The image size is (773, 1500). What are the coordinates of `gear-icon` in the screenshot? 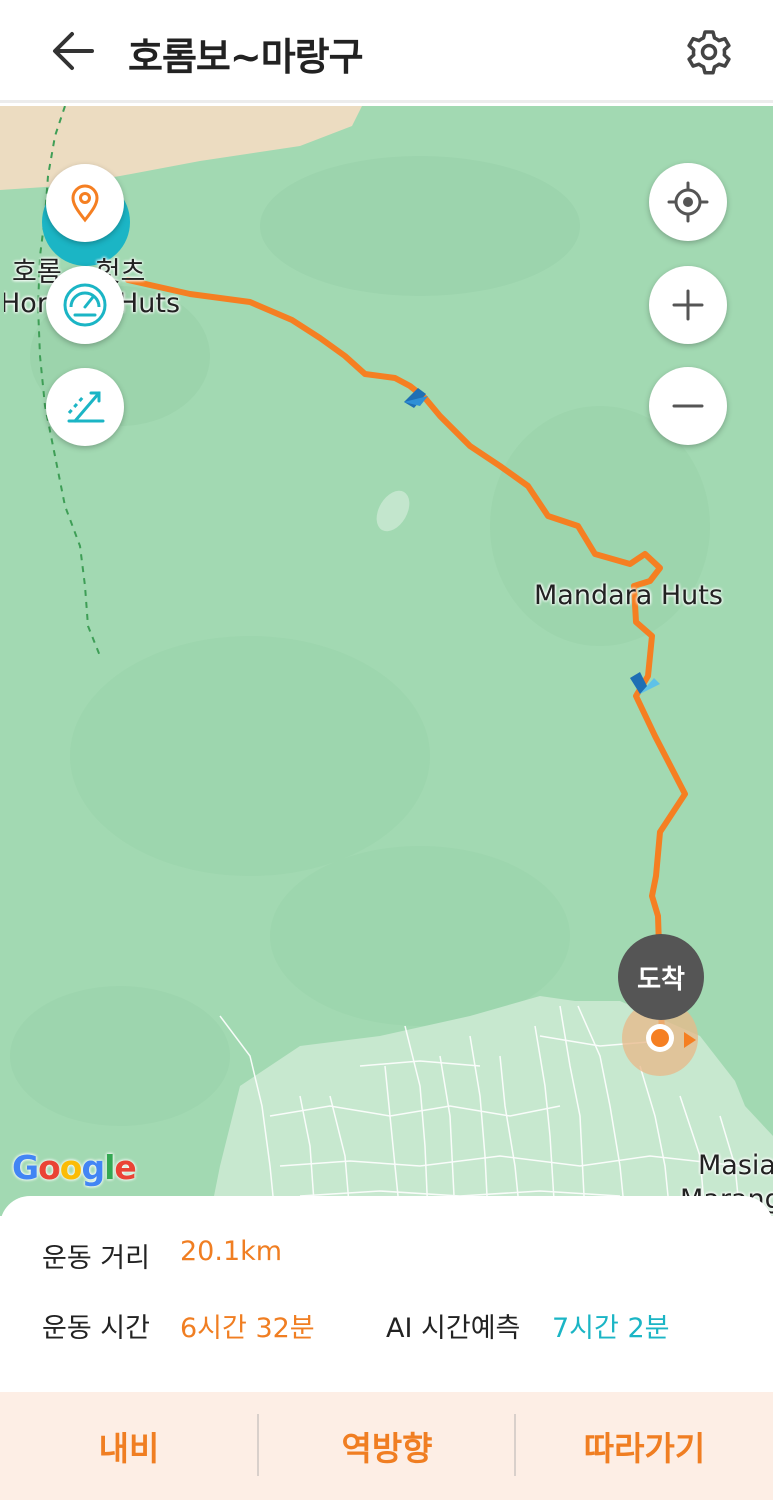 It's located at (709, 52).